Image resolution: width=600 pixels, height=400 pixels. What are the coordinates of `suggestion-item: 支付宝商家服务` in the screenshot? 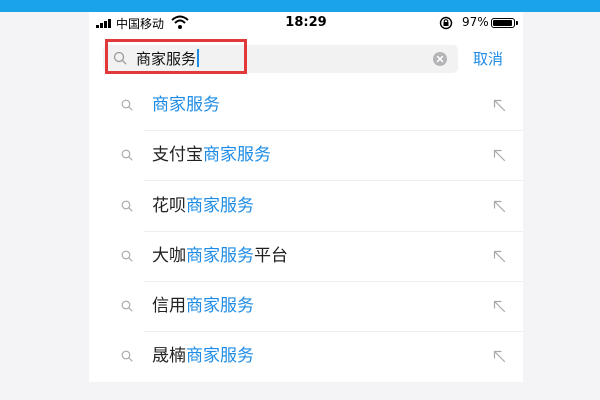 It's located at (306, 156).